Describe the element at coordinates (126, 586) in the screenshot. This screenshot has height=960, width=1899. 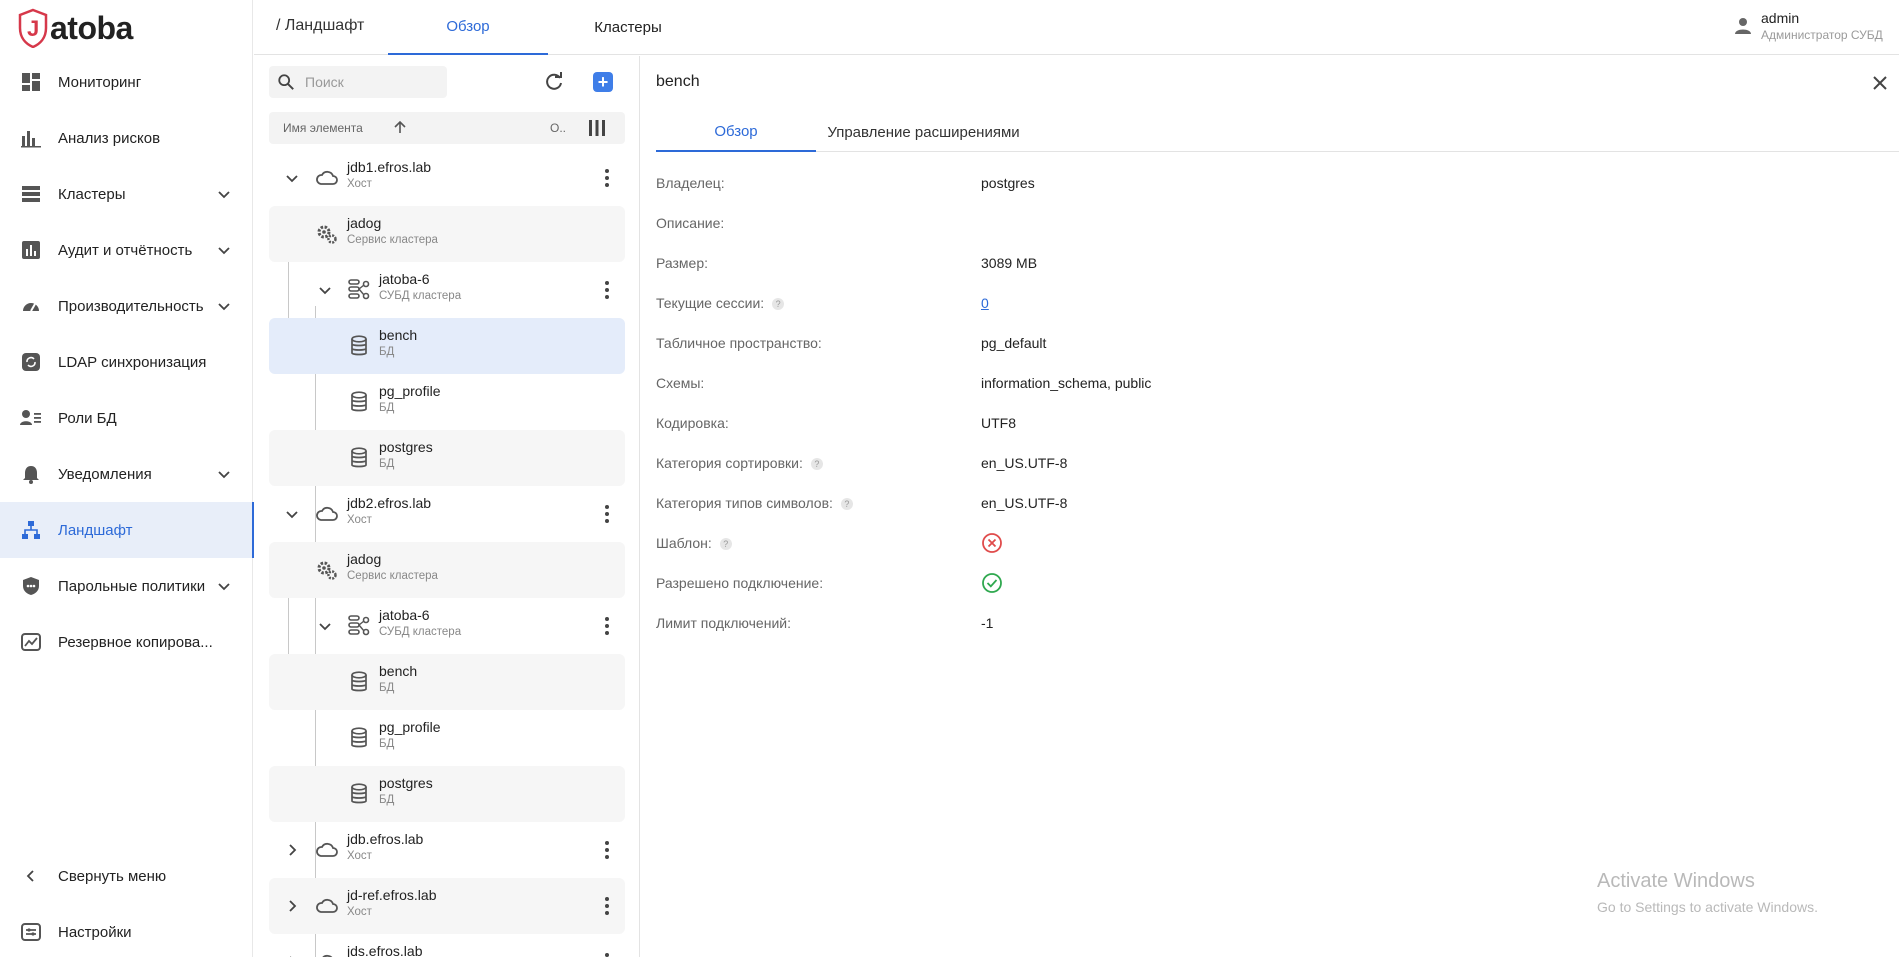
I see `sidebar-item-password-policies: Парольные политики` at that location.